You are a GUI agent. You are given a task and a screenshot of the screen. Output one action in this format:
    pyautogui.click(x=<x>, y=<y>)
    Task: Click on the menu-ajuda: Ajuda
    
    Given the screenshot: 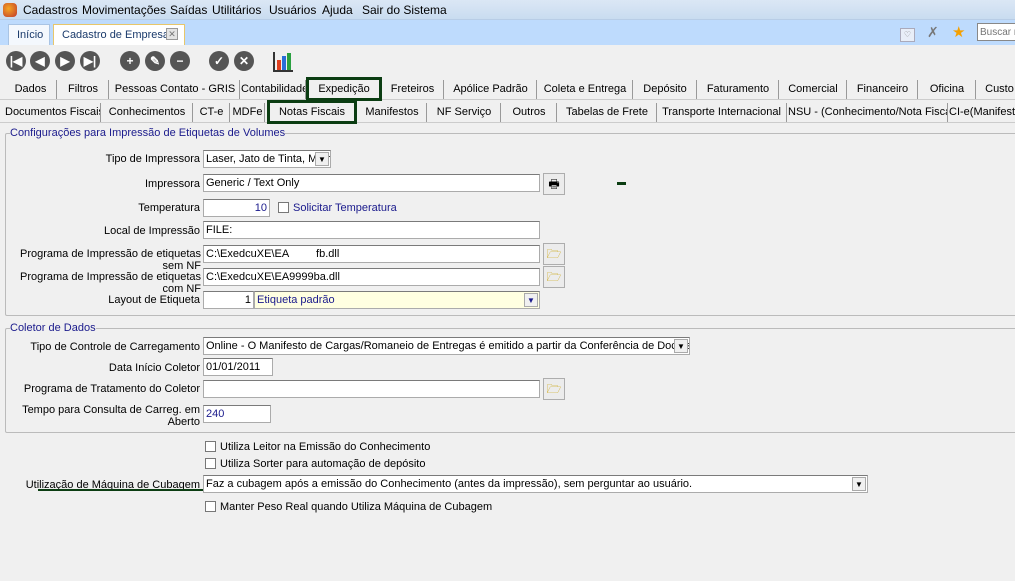 What is the action you would take?
    pyautogui.click(x=337, y=10)
    